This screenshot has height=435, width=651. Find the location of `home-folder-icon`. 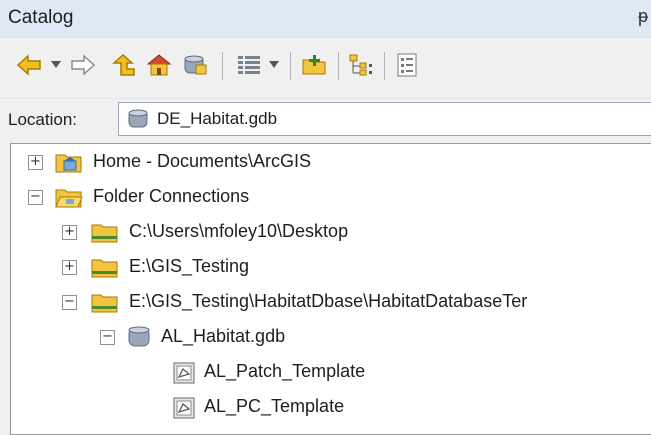

home-folder-icon is located at coordinates (69, 164).